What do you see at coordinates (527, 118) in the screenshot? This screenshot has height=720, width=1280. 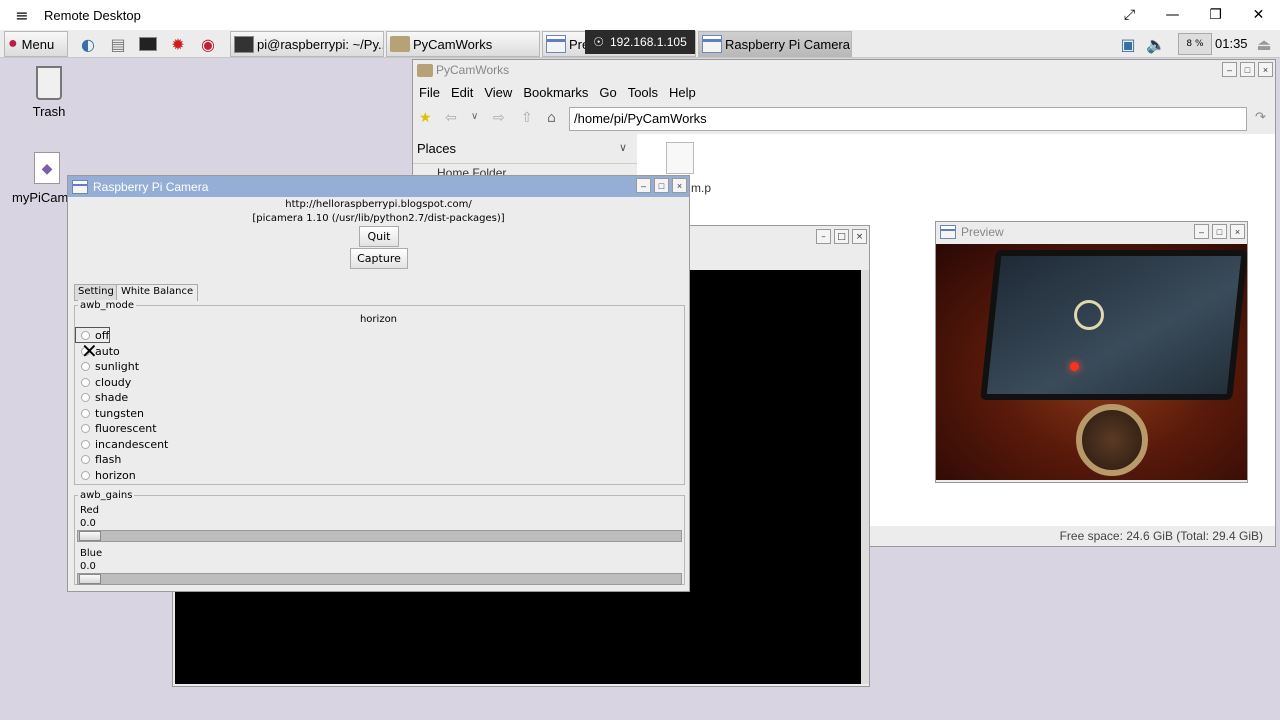 I see `up-icon: ⇧` at bounding box center [527, 118].